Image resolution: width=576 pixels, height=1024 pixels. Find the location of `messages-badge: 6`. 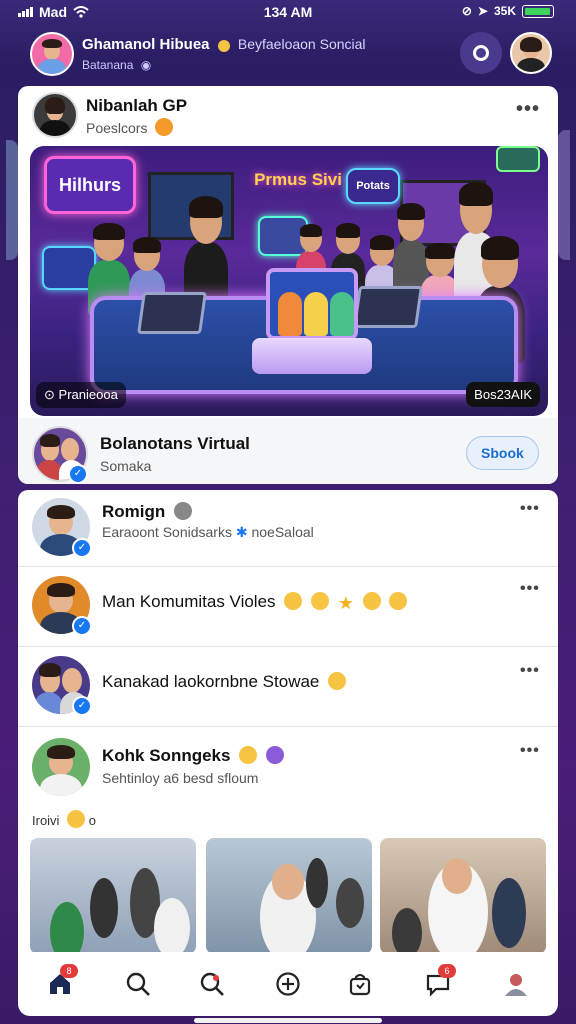

messages-badge: 6 is located at coordinates (447, 971).